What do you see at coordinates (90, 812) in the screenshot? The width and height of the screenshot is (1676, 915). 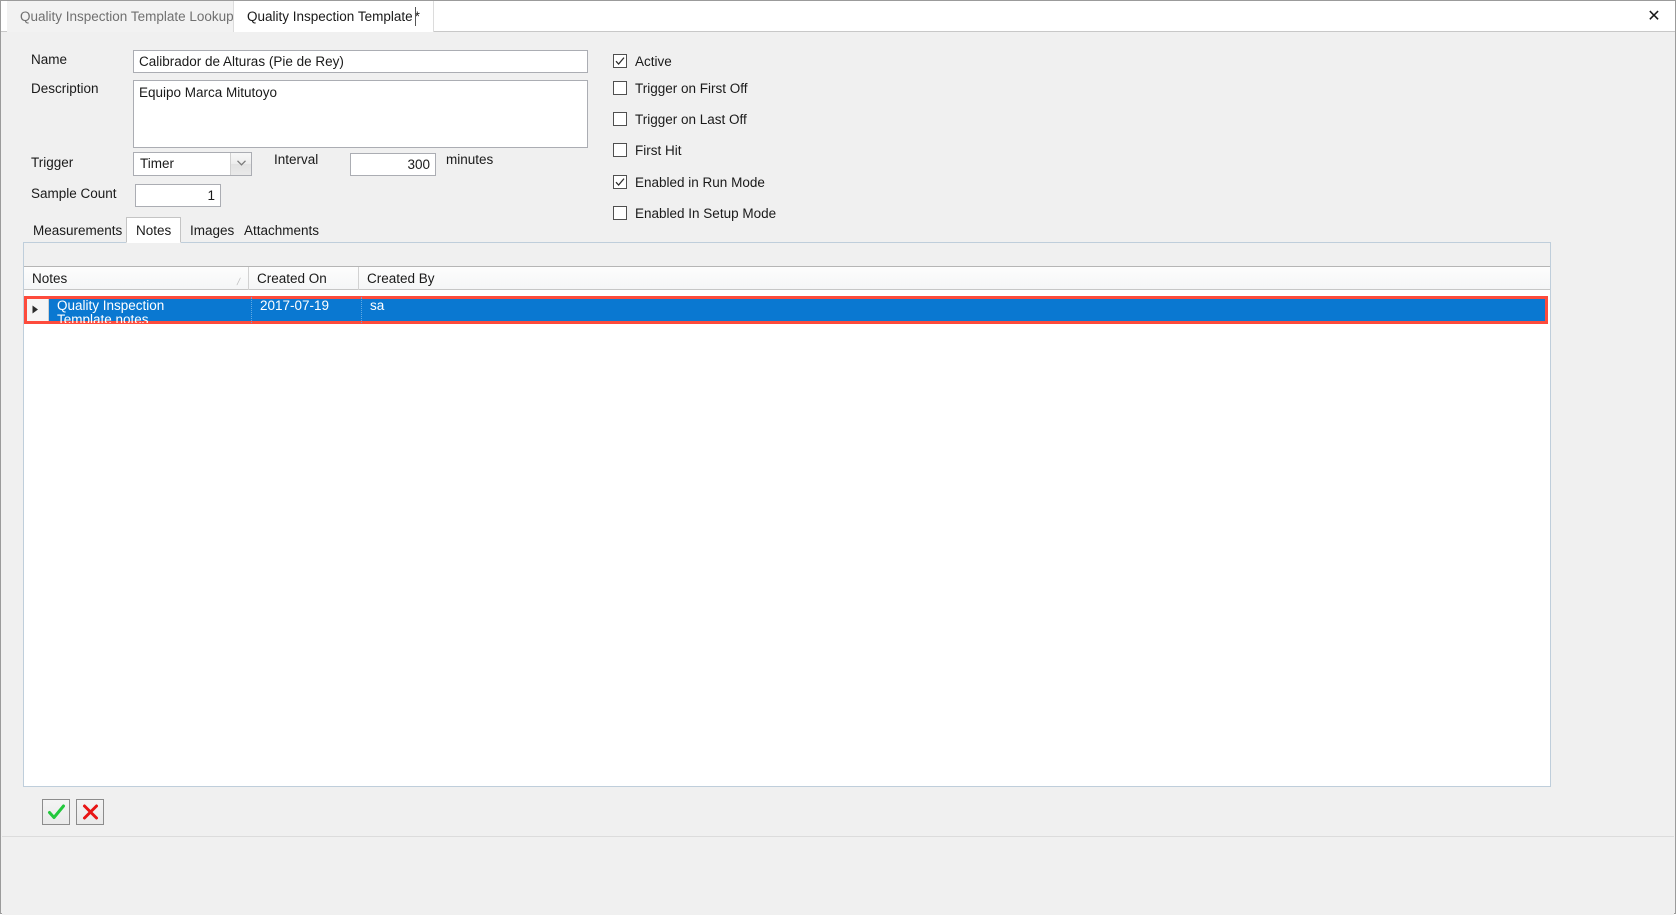 I see `cancel-button` at bounding box center [90, 812].